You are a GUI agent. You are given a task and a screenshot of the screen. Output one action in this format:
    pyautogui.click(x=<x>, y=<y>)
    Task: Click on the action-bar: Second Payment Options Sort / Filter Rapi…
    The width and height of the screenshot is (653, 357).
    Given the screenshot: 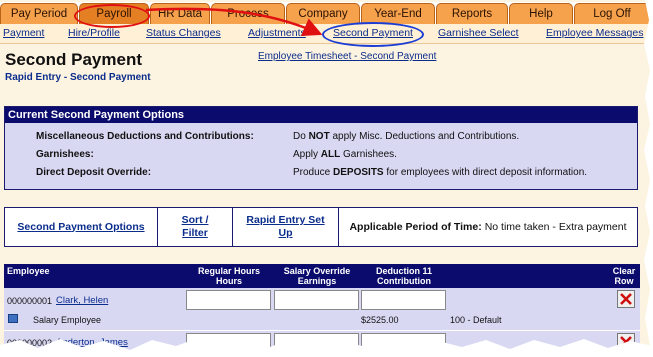 What is the action you would take?
    pyautogui.click(x=321, y=227)
    